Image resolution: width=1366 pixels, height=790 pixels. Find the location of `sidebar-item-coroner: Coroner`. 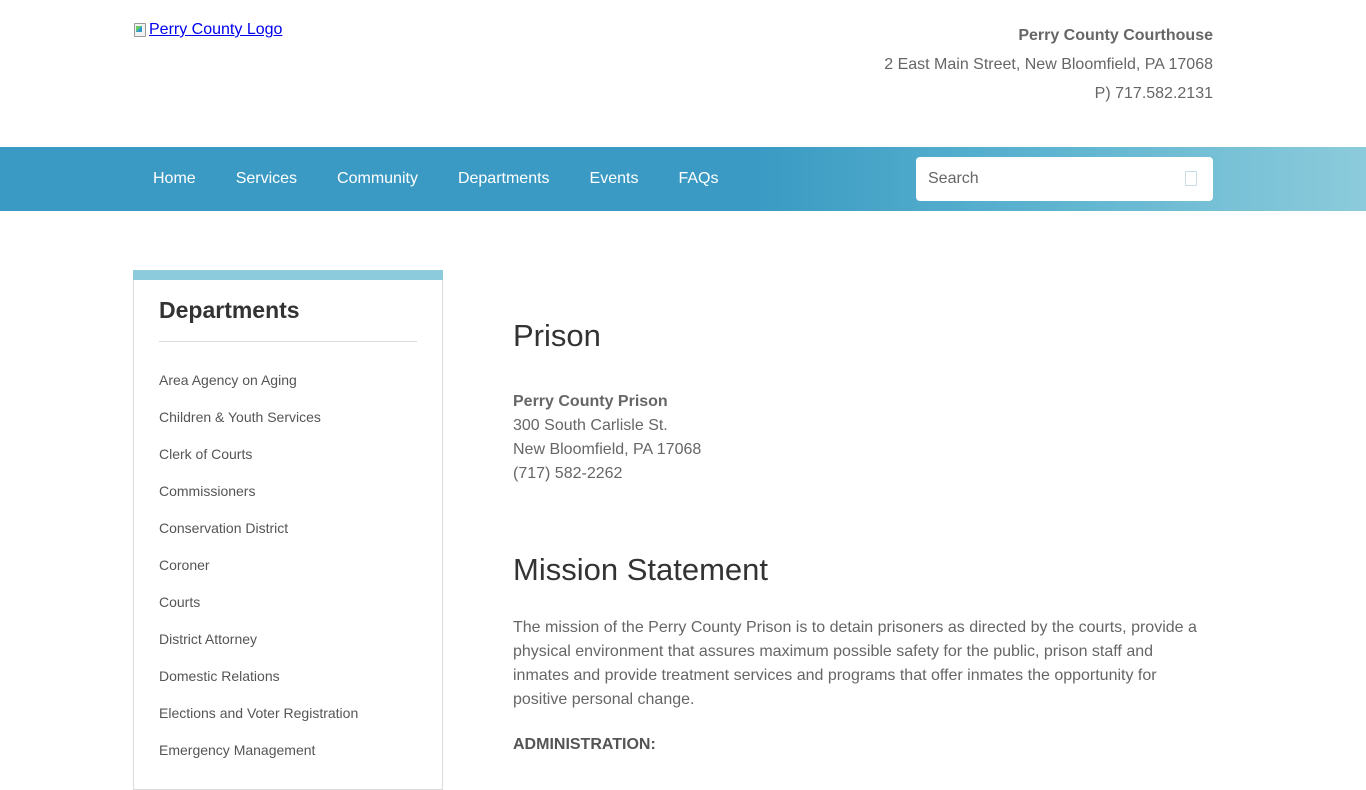

sidebar-item-coroner: Coroner is located at coordinates (258, 573).